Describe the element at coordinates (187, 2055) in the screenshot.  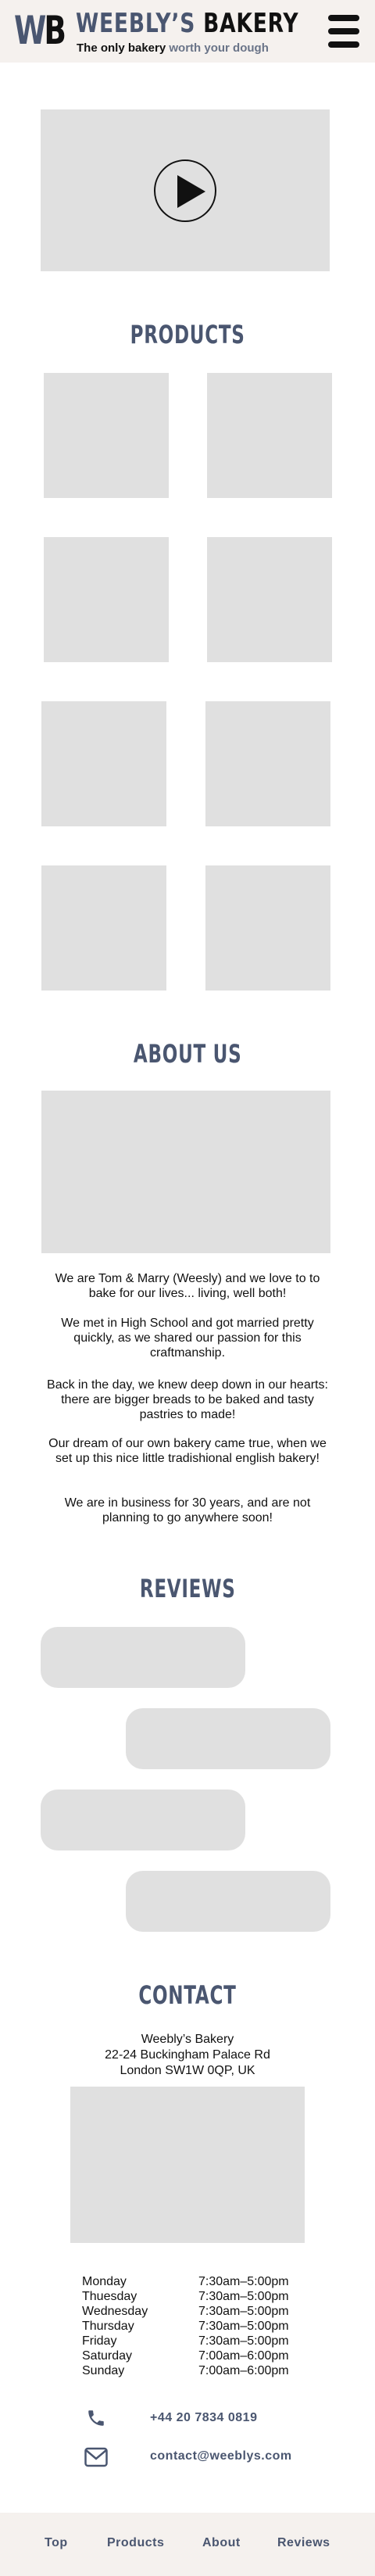
I see `address-street: 22-24 Buckingham Palace Rd` at that location.